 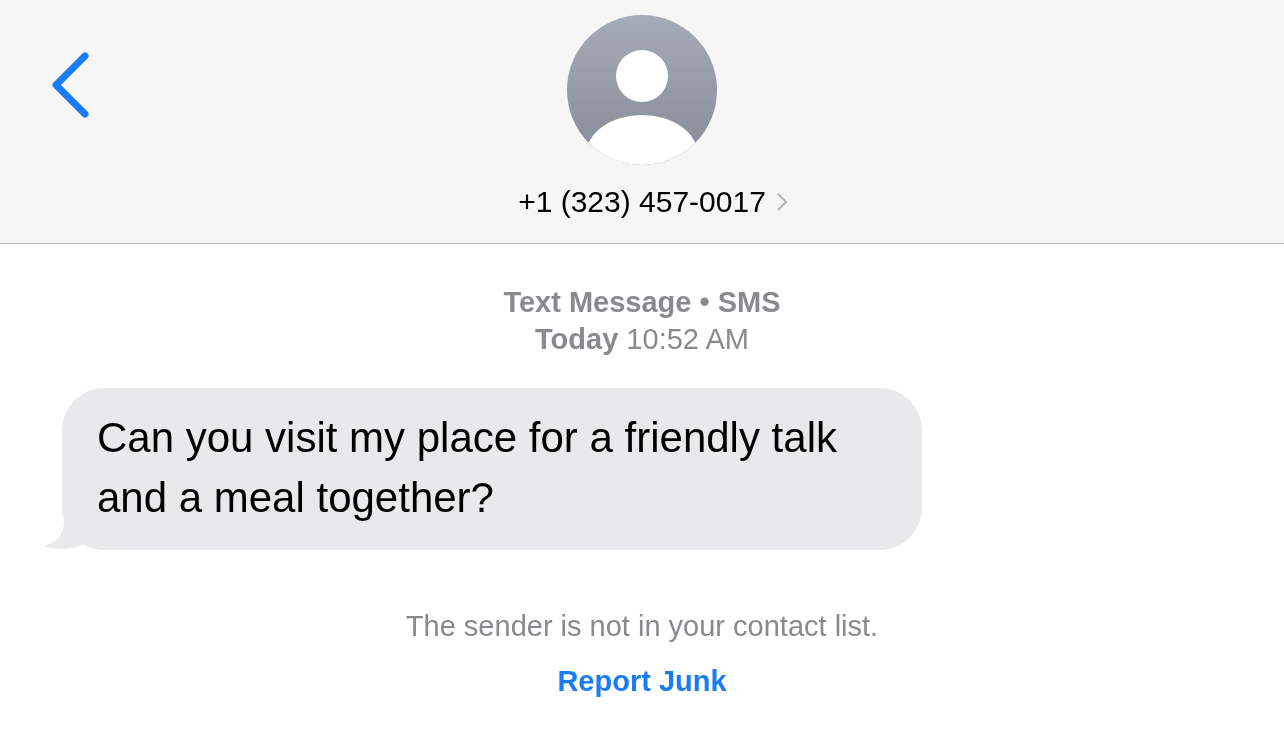 I want to click on report-junk-link: Report Junk, so click(x=642, y=681).